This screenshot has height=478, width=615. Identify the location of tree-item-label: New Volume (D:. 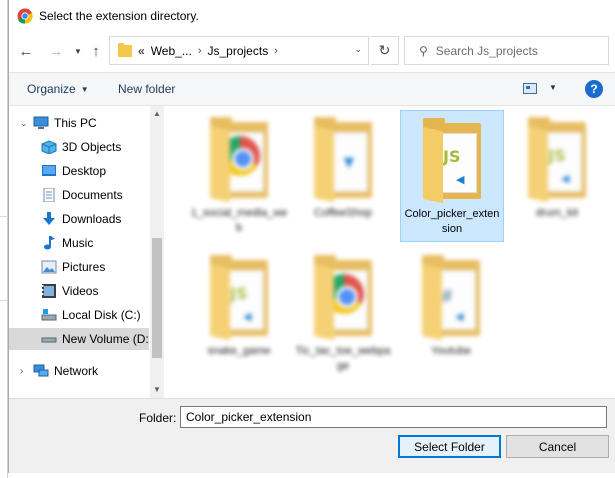
(105, 339).